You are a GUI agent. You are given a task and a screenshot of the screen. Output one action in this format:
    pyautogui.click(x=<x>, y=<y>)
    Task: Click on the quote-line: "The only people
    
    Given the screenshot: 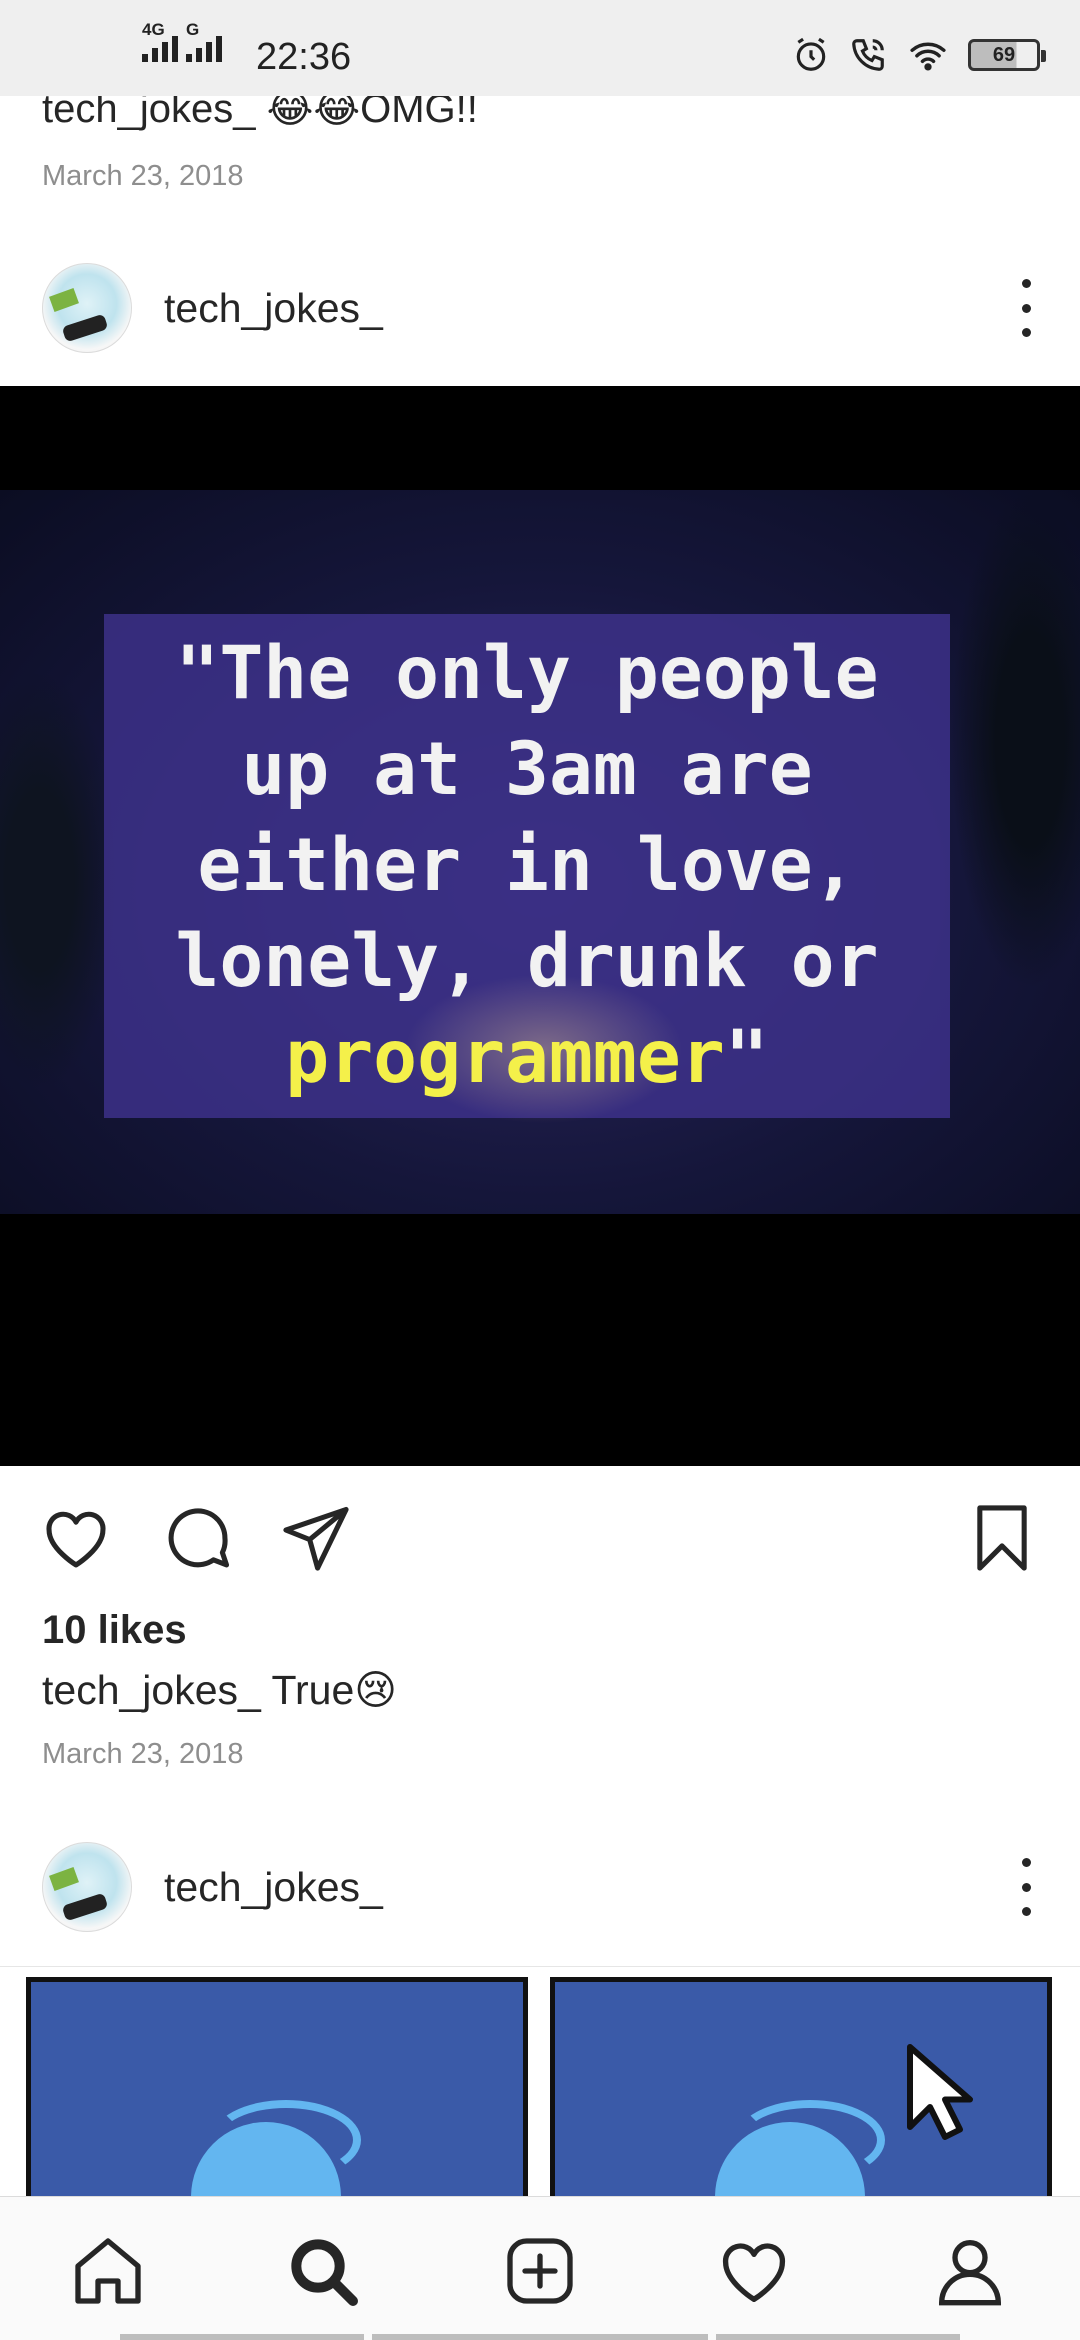 What is the action you would take?
    pyautogui.click(x=527, y=673)
    